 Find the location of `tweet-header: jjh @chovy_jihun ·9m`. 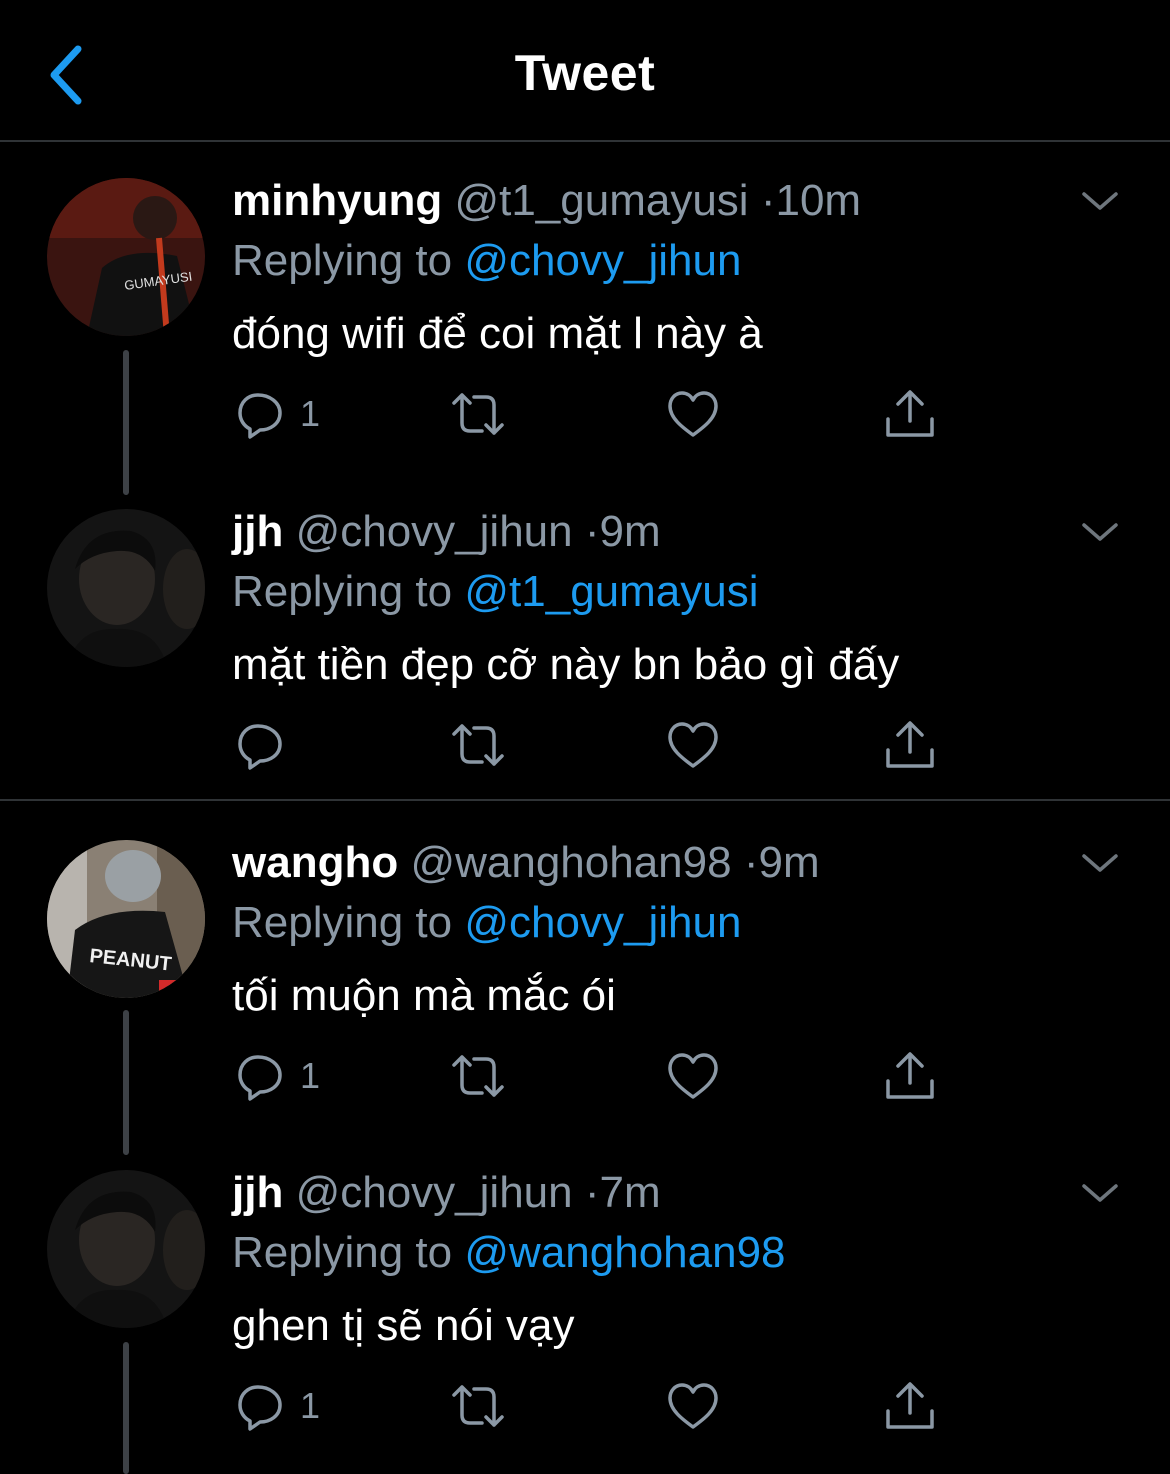

tweet-header: jjh @chovy_jihun ·9m is located at coordinates (446, 532).